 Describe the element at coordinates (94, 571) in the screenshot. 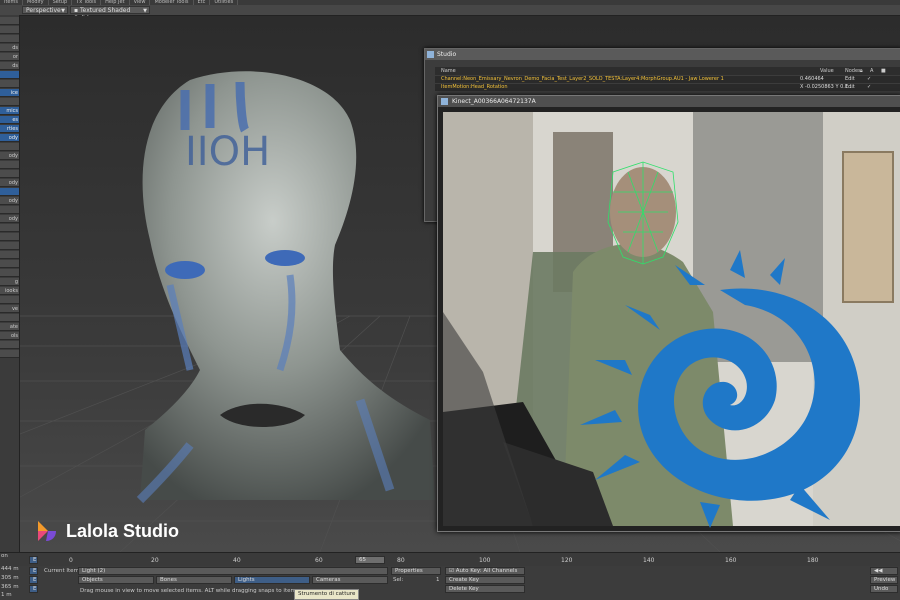

I see `current-item-value: Light (2)` at that location.